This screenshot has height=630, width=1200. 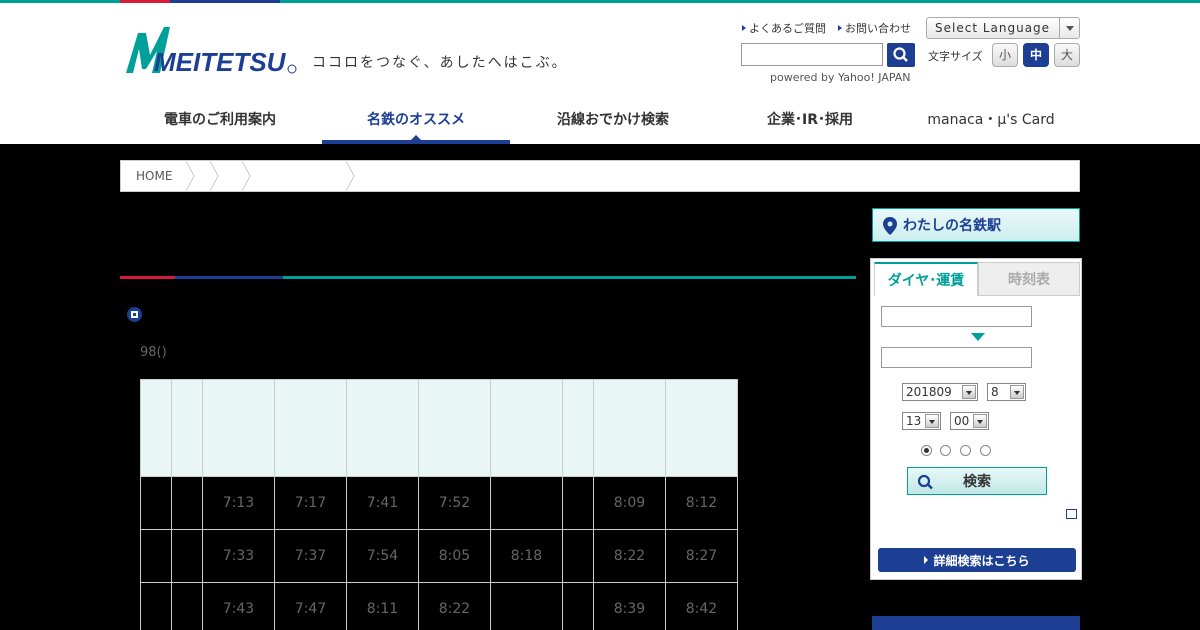 What do you see at coordinates (629, 503) in the screenshot?
I see `table-cell: 8:09` at bounding box center [629, 503].